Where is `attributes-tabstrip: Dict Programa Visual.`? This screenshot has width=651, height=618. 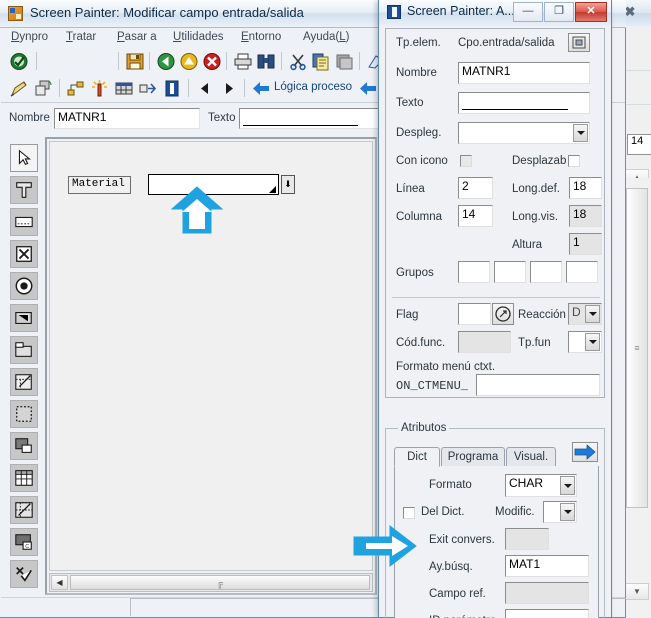 attributes-tabstrip: Dict Programa Visual. is located at coordinates (494, 457).